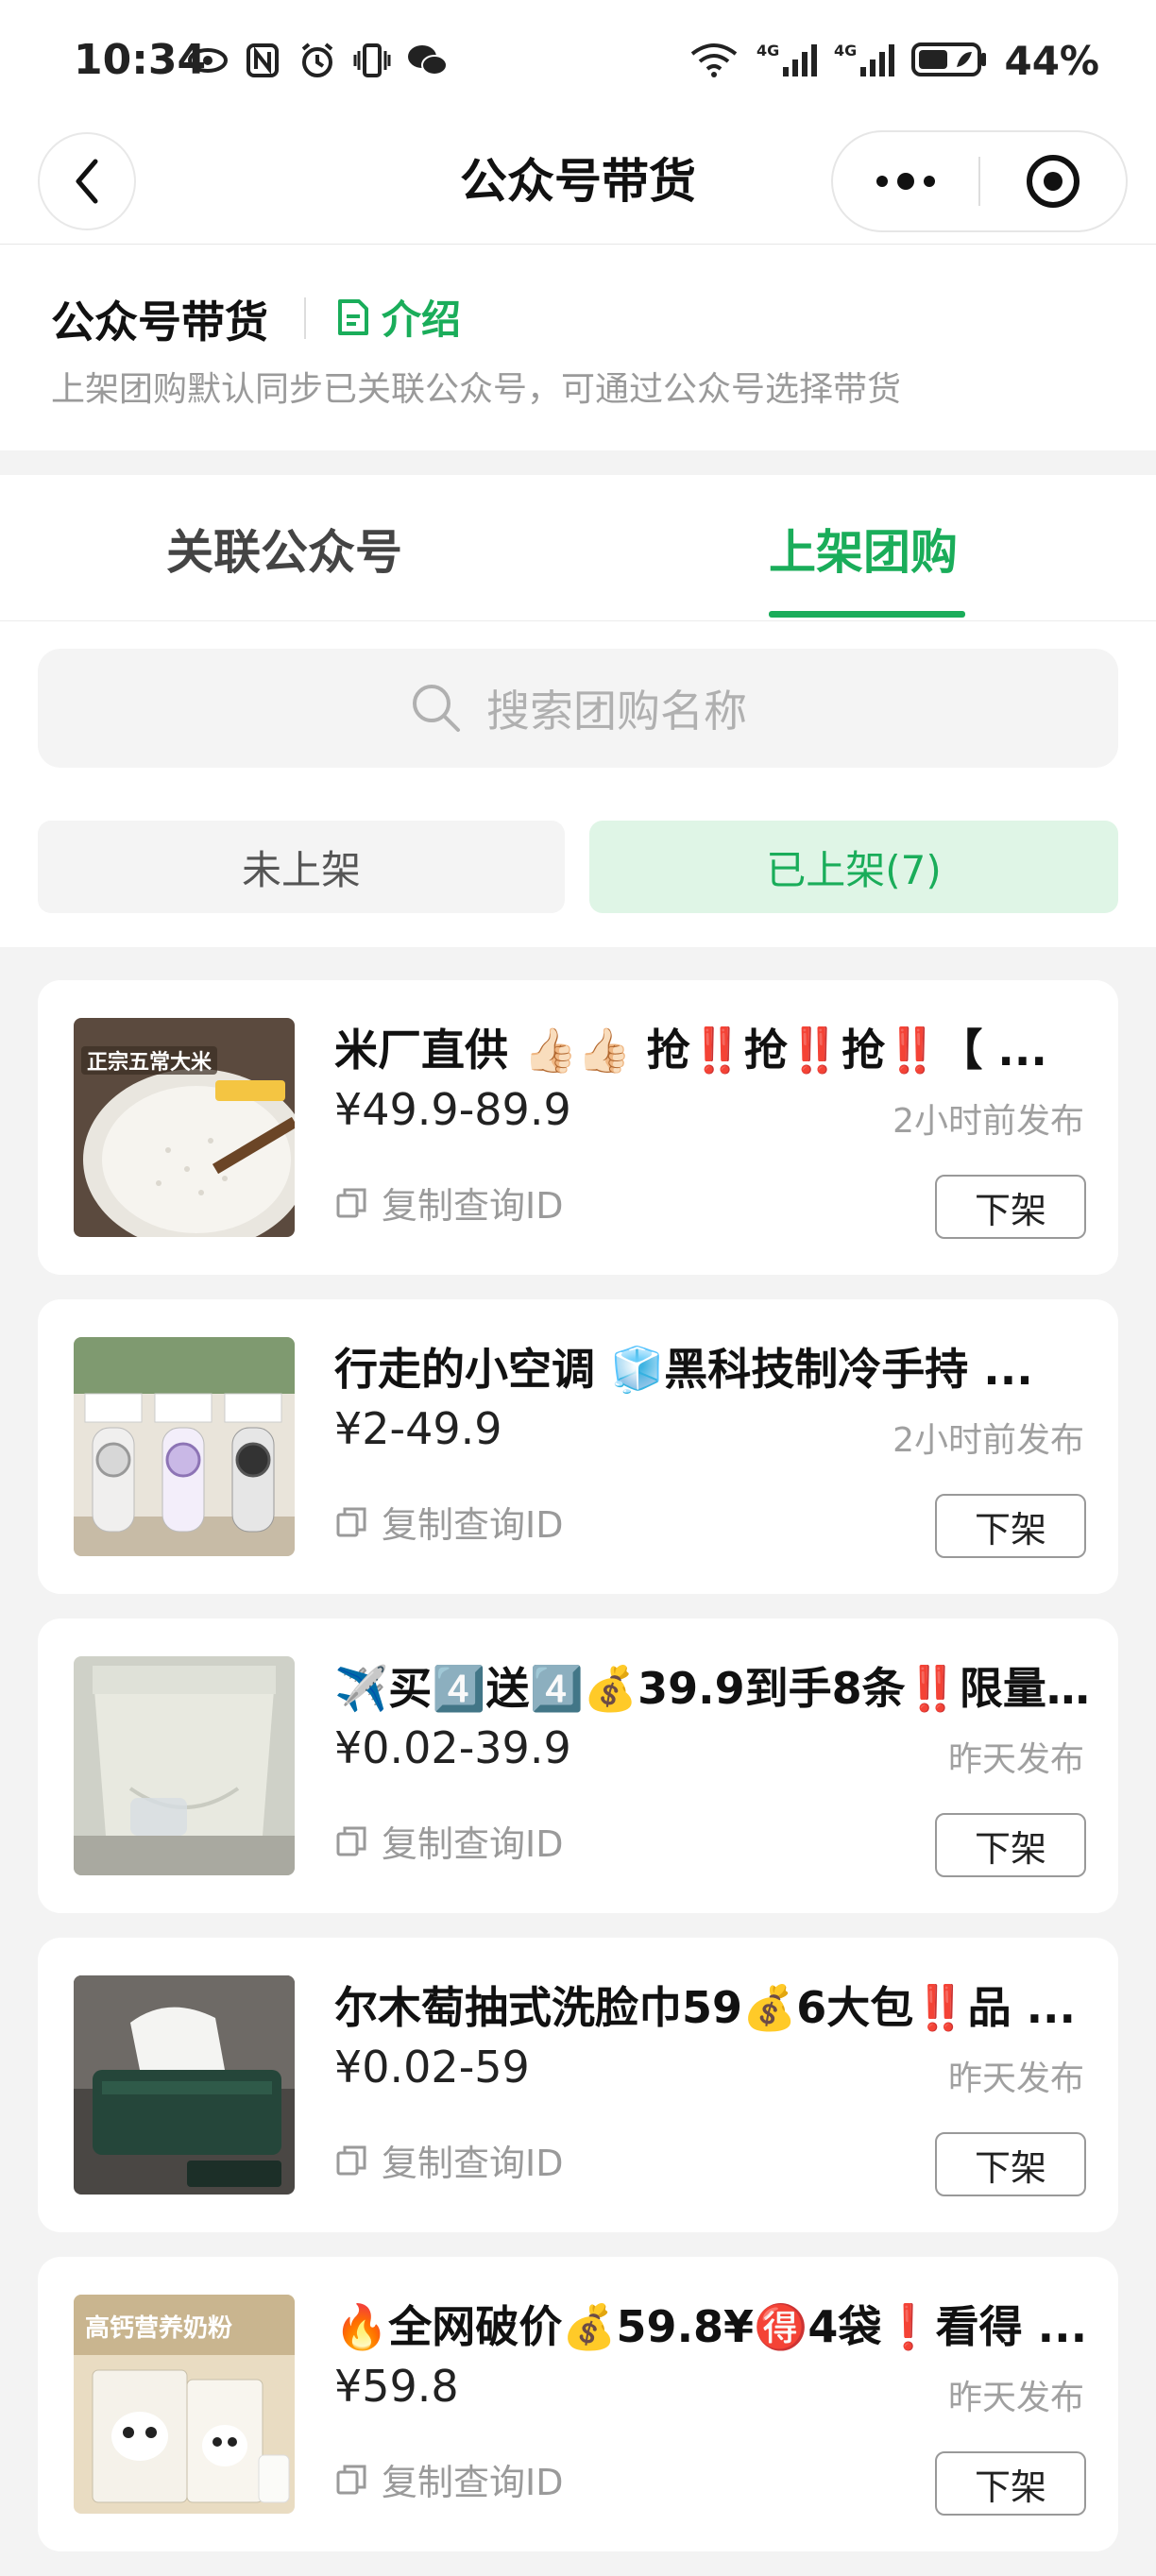 The height and width of the screenshot is (2576, 1156). Describe the element at coordinates (949, 62) in the screenshot. I see `battery-icon` at that location.